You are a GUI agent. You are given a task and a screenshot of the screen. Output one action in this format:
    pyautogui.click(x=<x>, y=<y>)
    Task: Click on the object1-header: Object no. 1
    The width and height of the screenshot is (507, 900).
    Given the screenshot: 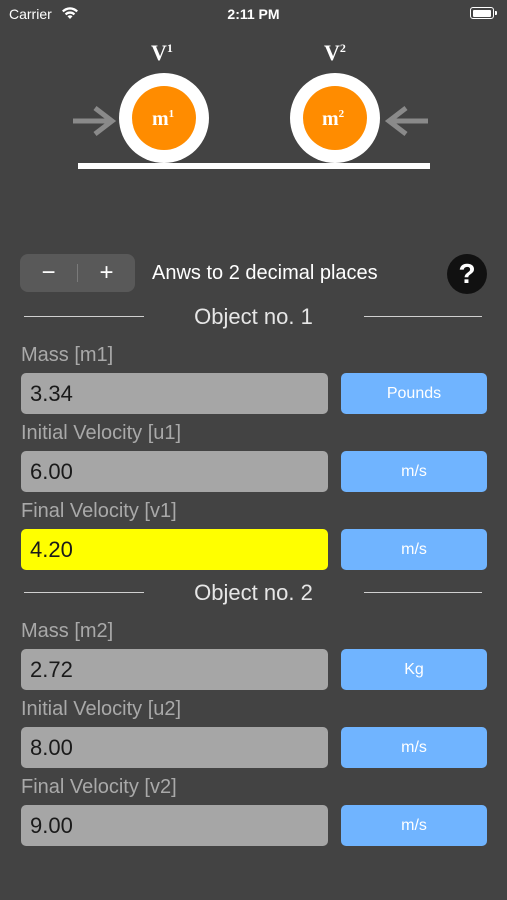 What is the action you would take?
    pyautogui.click(x=253, y=316)
    